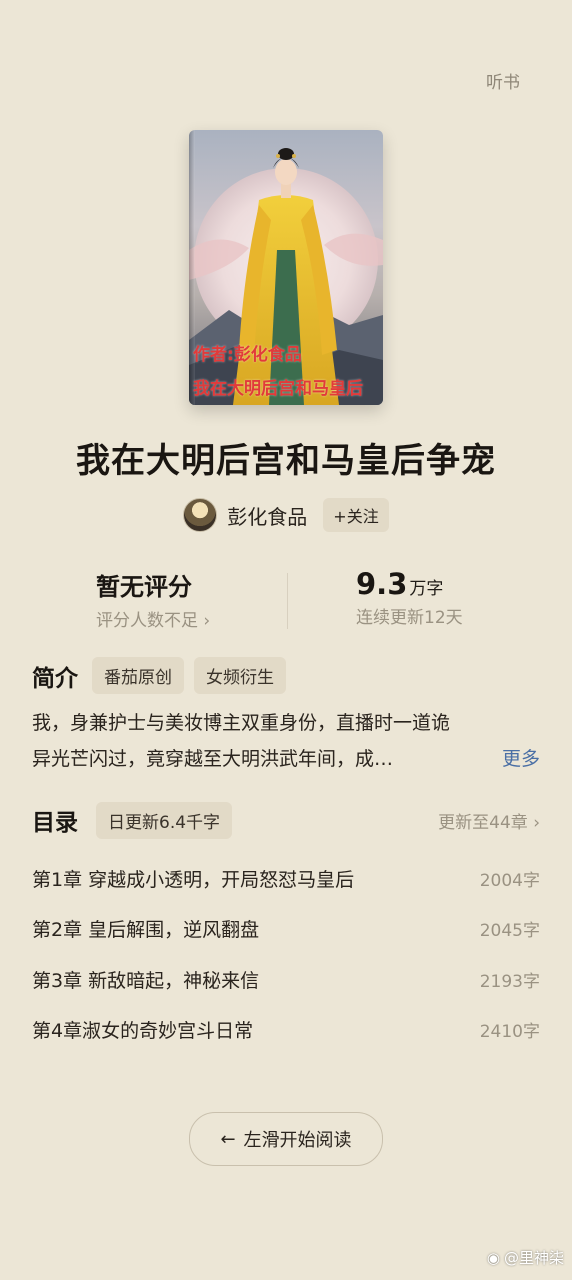 The height and width of the screenshot is (1280, 572). Describe the element at coordinates (382, 584) in the screenshot. I see `wordcount-value: 9.3` at that location.